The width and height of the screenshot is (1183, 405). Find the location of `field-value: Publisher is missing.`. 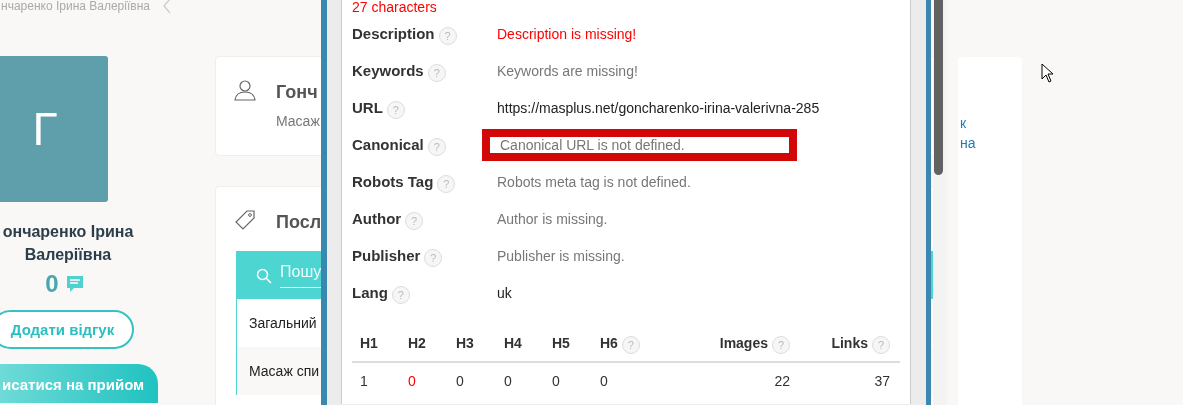

field-value: Publisher is missing. is located at coordinates (561, 255).